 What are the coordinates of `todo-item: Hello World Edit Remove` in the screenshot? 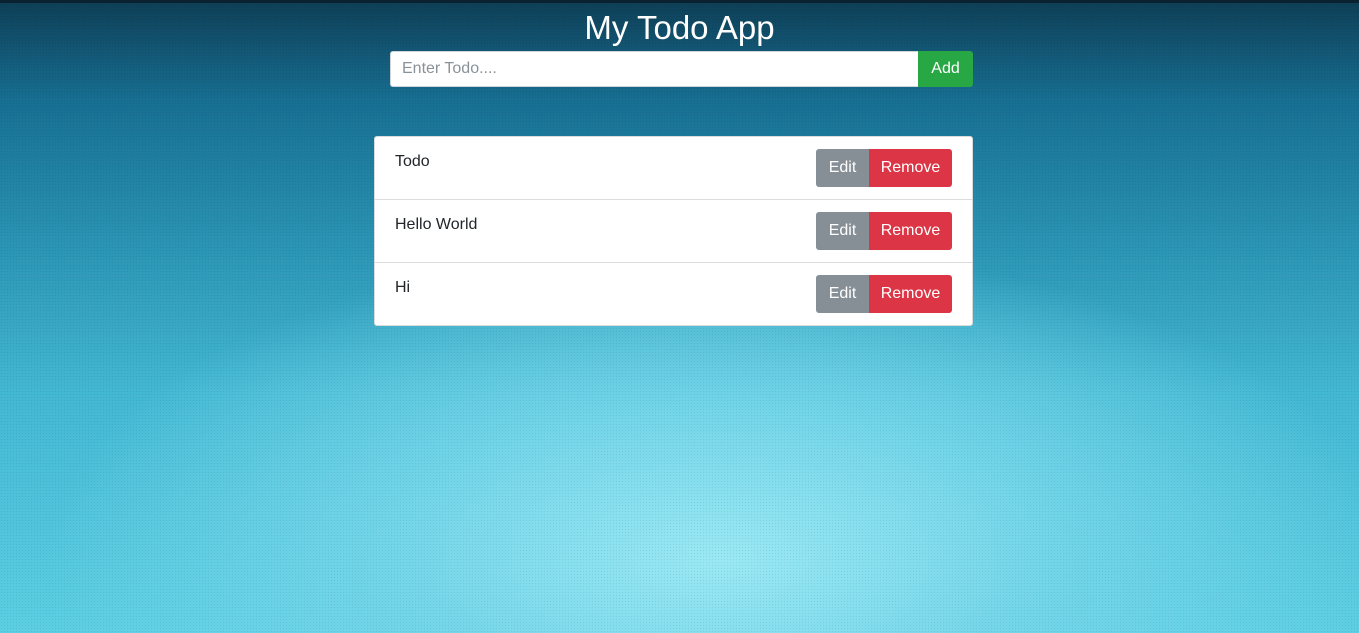 It's located at (673, 231).